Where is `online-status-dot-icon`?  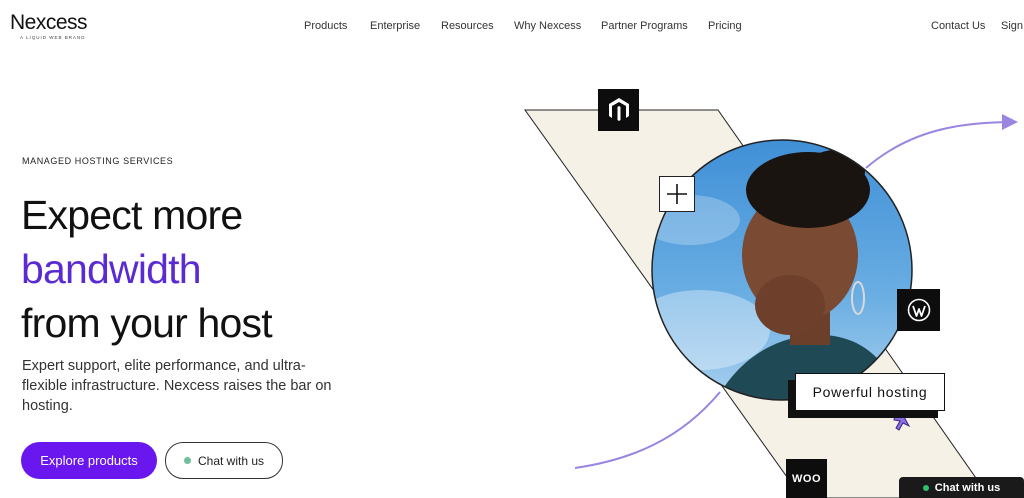
online-status-dot-icon is located at coordinates (925, 487).